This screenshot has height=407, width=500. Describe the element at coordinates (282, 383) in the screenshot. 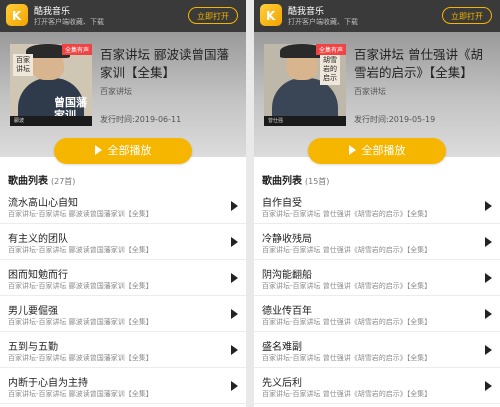

I see `song-title: 先义后利` at that location.